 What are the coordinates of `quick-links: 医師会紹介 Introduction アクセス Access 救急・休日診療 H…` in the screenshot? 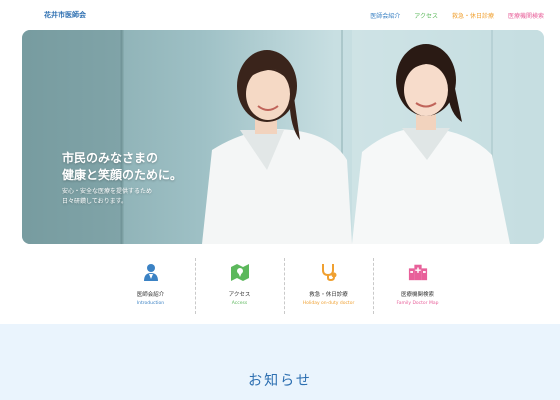 It's located at (284, 286).